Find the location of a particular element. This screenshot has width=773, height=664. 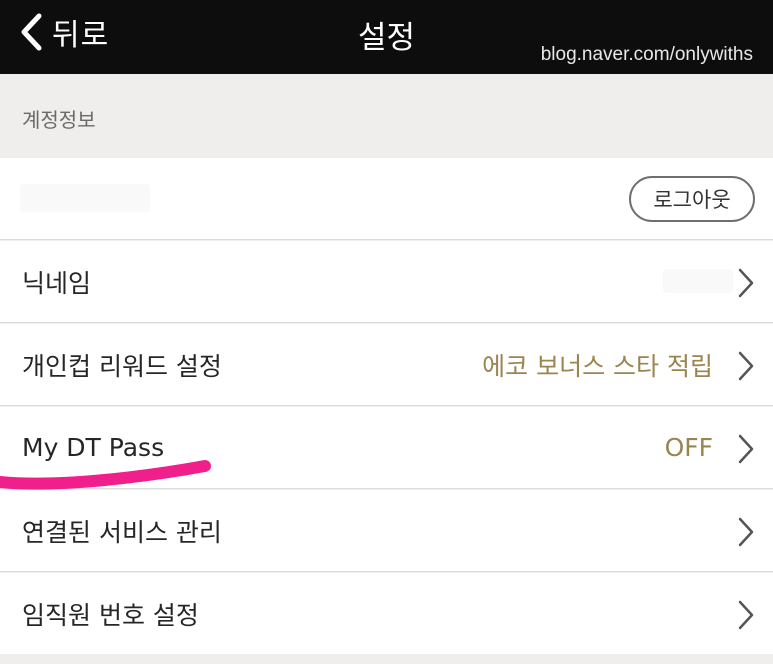

redacted-nickname-value is located at coordinates (698, 281).